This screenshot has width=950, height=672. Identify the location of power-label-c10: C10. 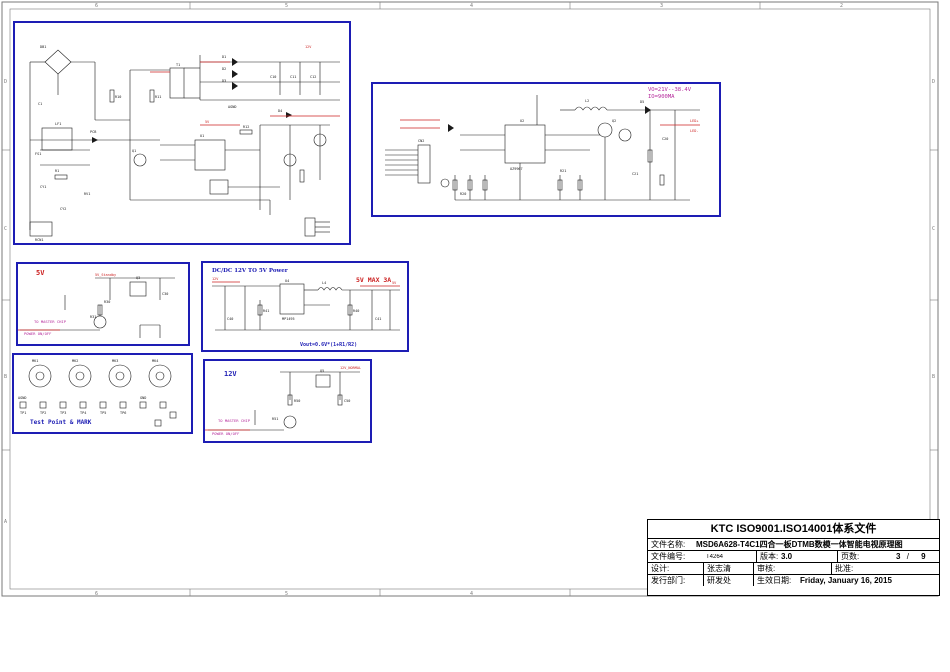
(273, 77).